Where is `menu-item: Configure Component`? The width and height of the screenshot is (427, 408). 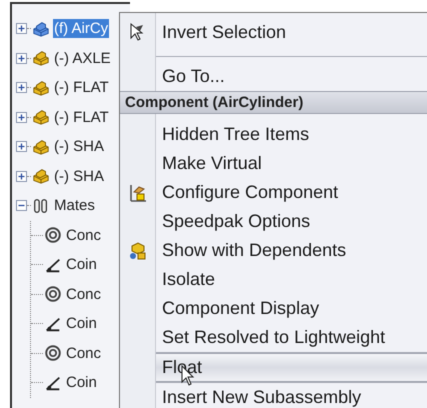 menu-item: Configure Component is located at coordinates (291, 192).